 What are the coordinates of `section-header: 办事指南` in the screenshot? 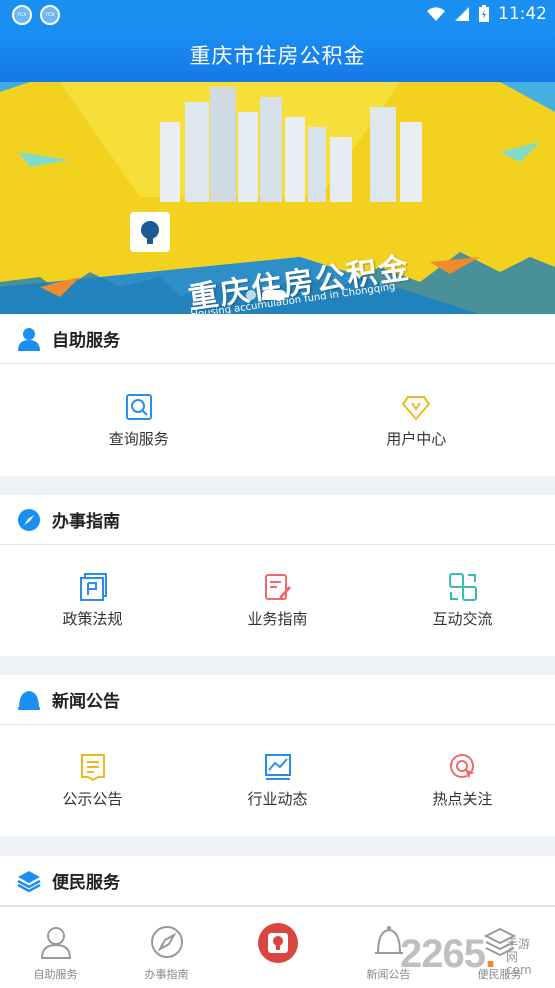 It's located at (277, 520).